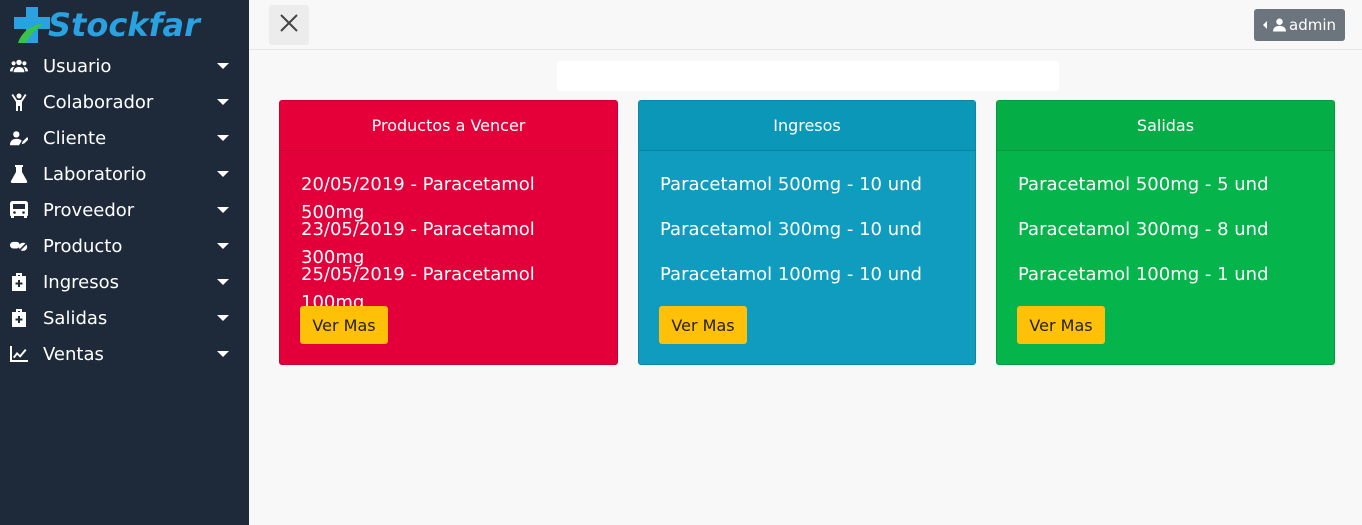 This screenshot has height=525, width=1362. What do you see at coordinates (1165, 126) in the screenshot?
I see `card-title: Salidas` at bounding box center [1165, 126].